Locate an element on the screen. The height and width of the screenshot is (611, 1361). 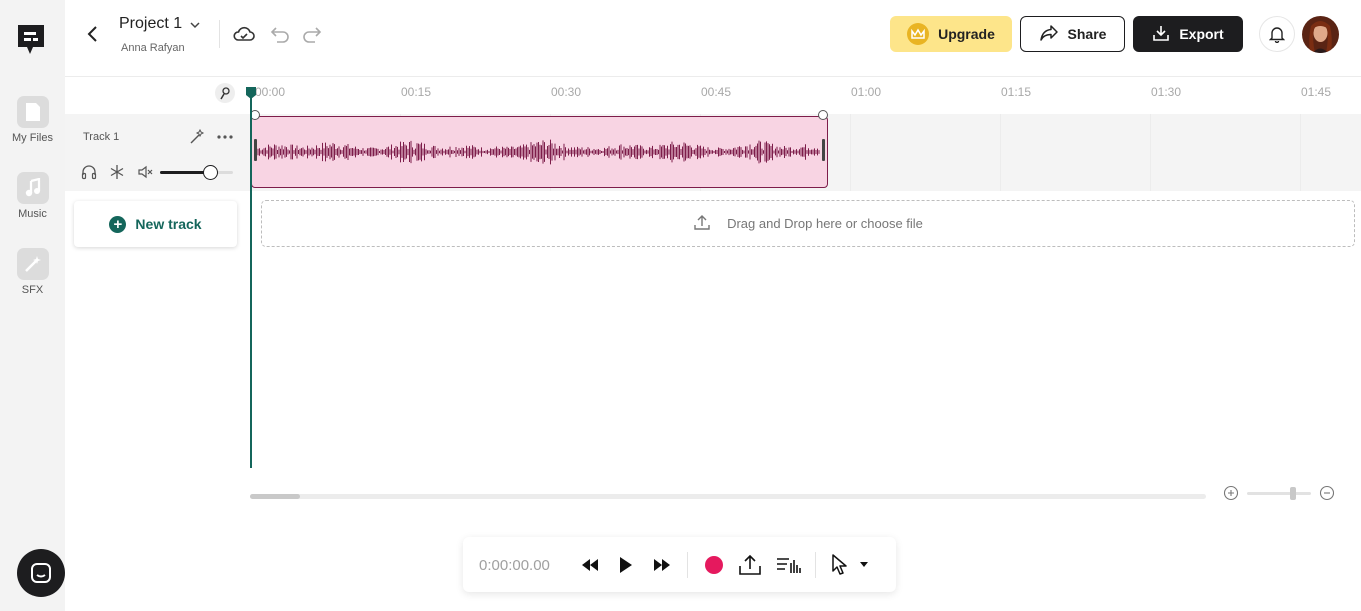
transport-bar: 0:00:00.00 is located at coordinates (679, 564).